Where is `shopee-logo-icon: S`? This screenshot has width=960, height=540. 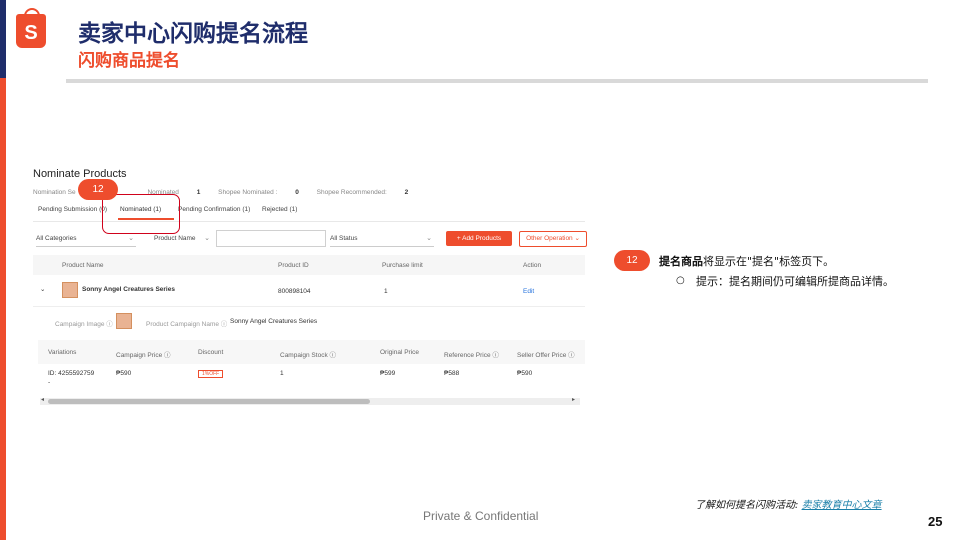
shopee-logo-icon: S is located at coordinates (31, 28).